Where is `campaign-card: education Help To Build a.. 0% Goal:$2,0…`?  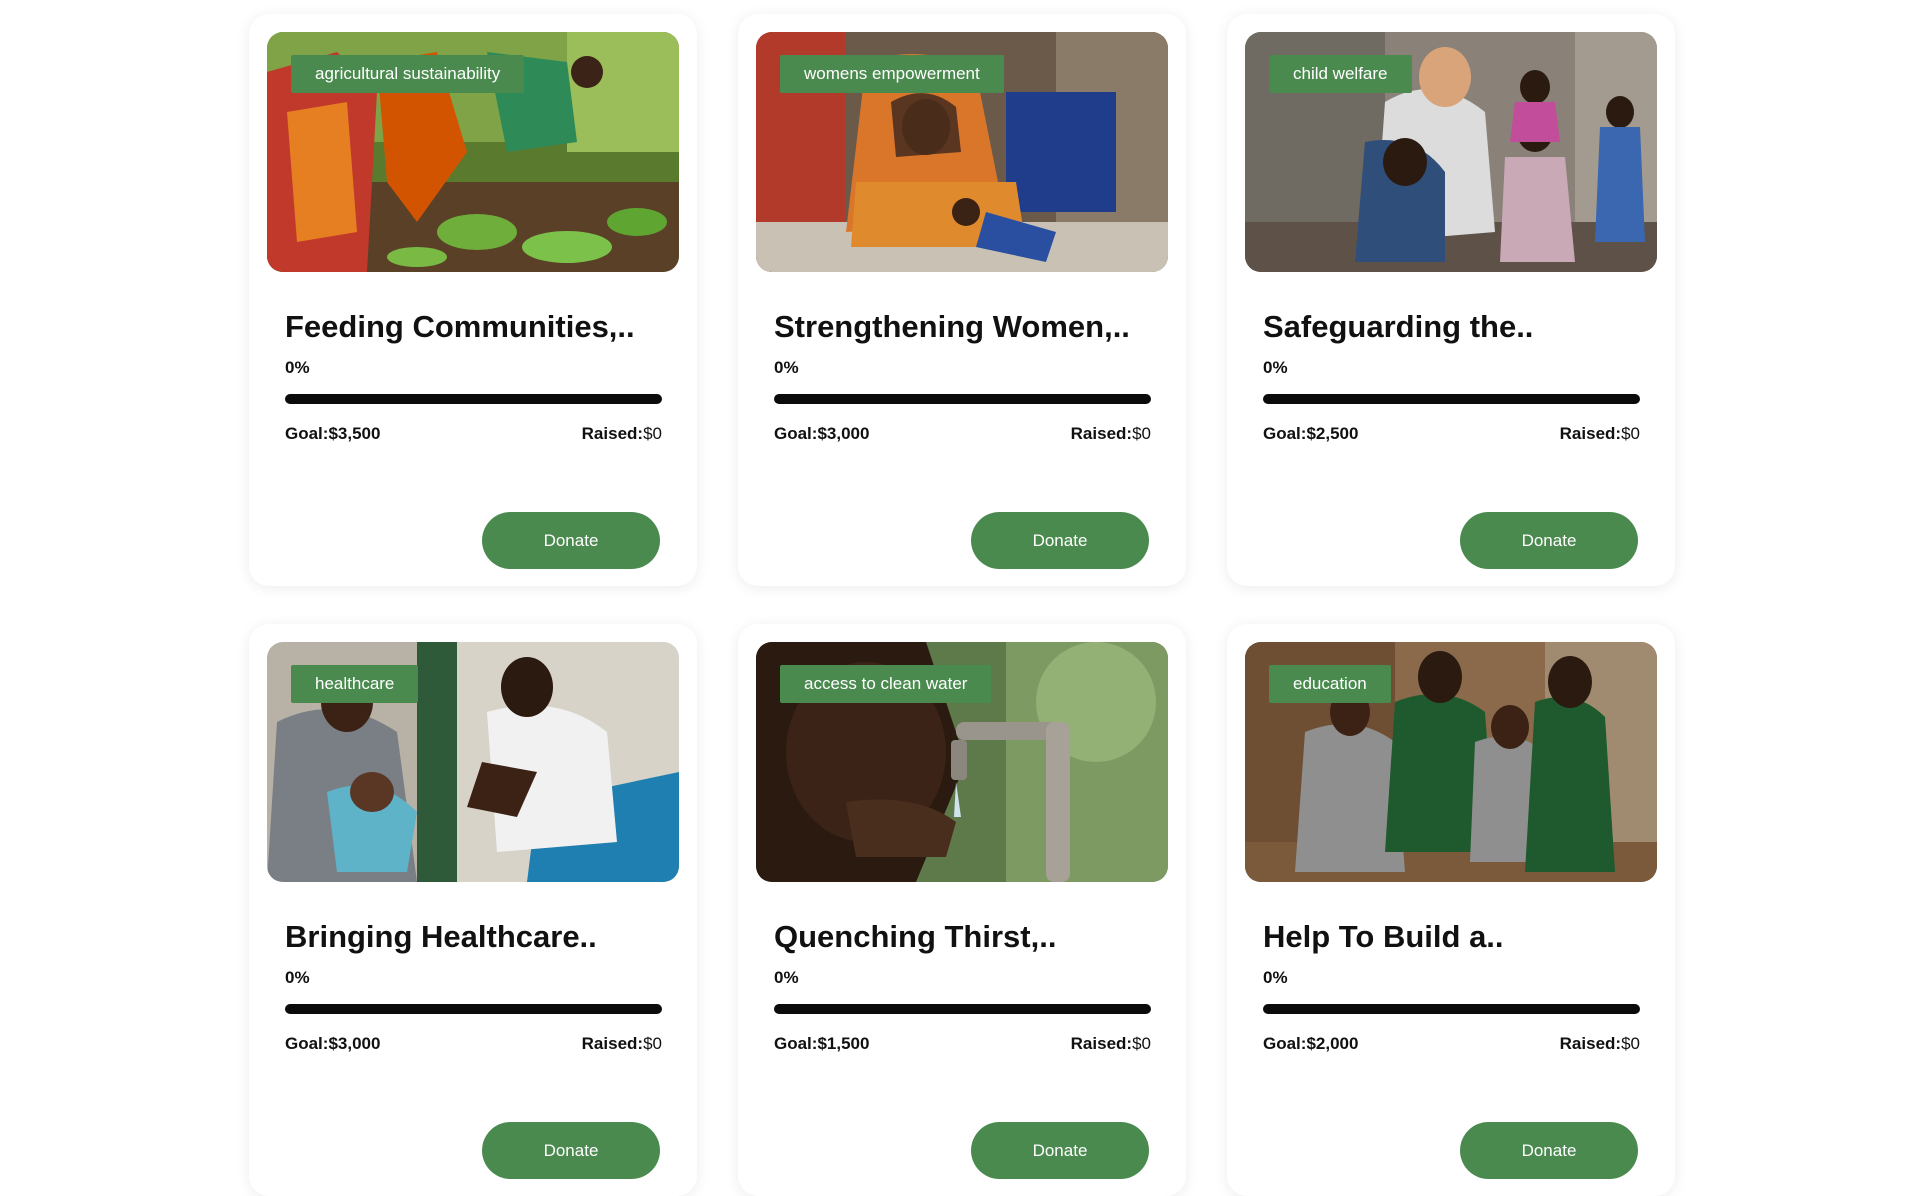 campaign-card: education Help To Build a.. 0% Goal:$2,0… is located at coordinates (1451, 910).